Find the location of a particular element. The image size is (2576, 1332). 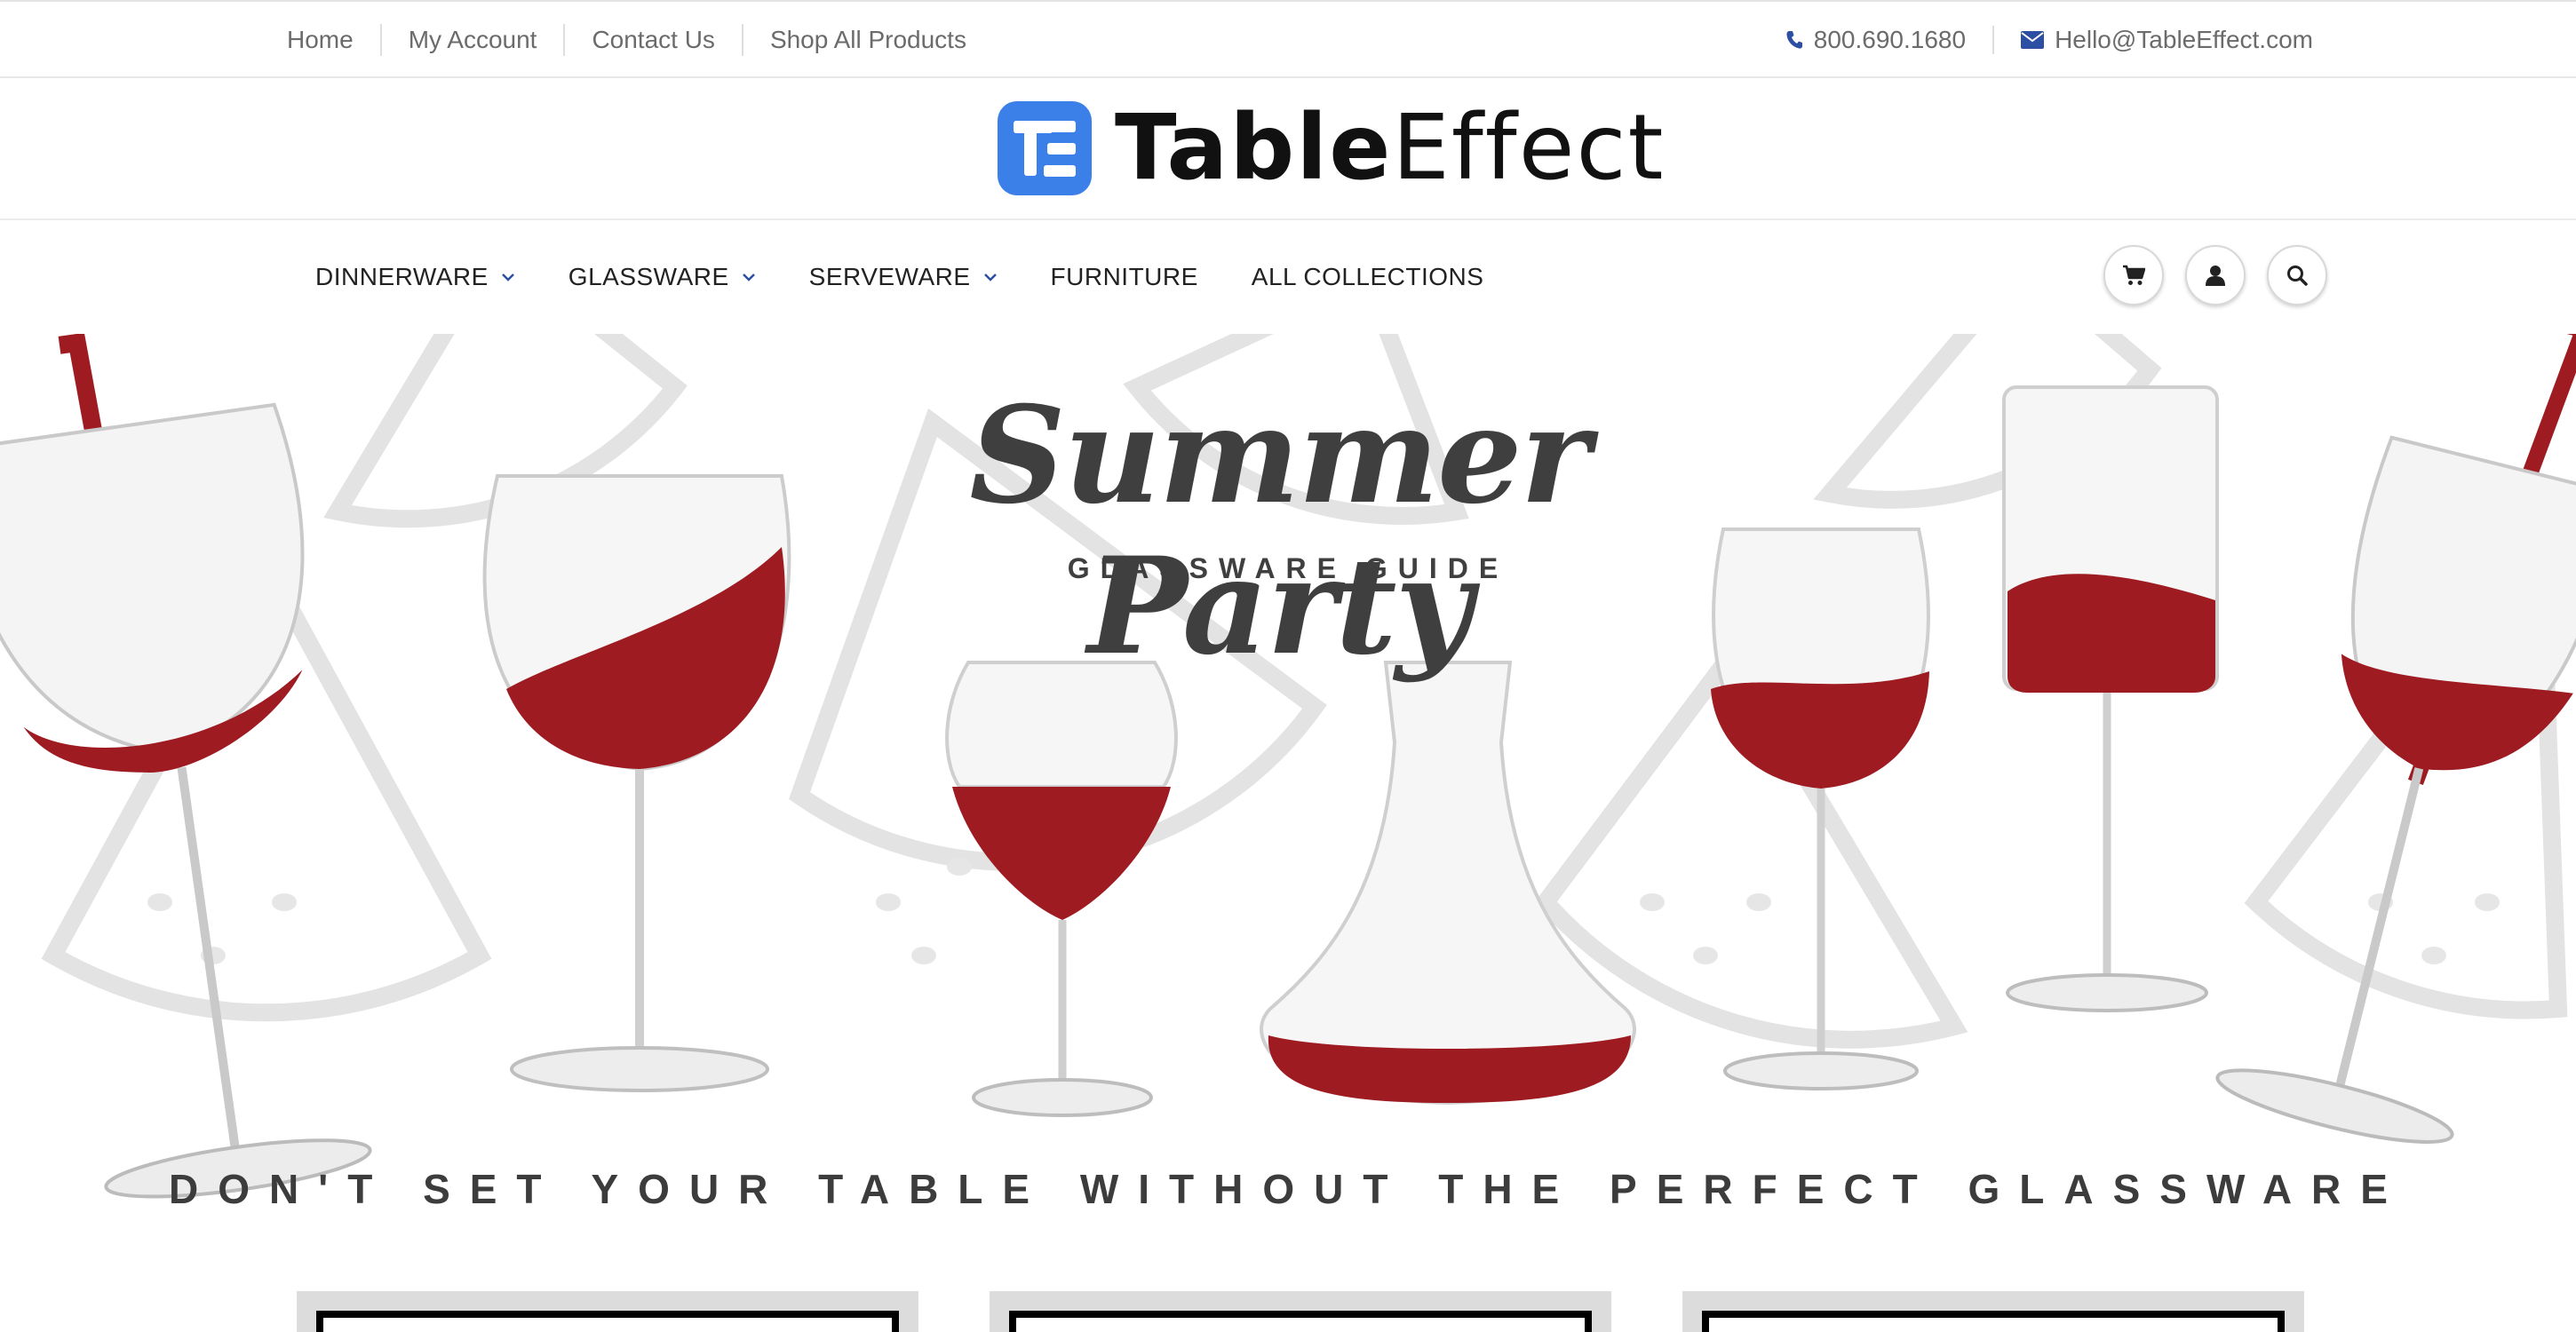

search-button is located at coordinates (2297, 275).